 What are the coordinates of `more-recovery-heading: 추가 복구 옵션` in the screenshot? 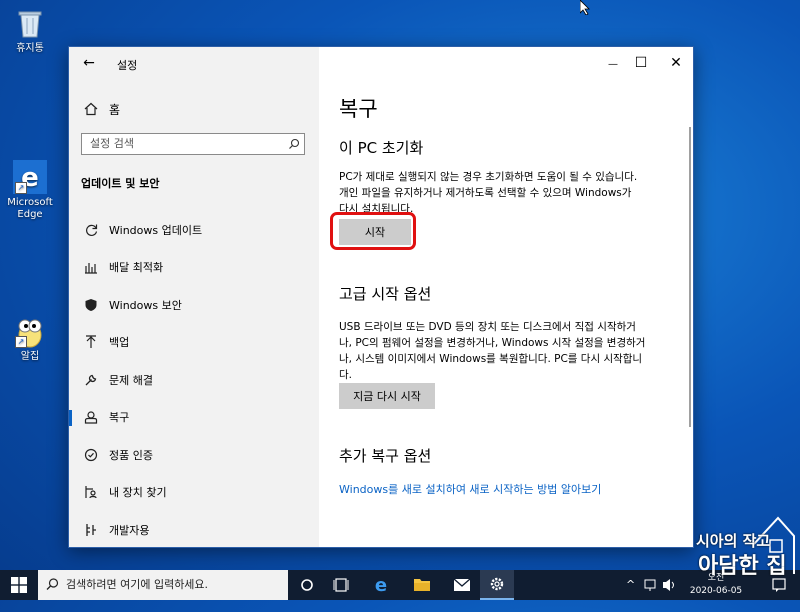 It's located at (385, 456).